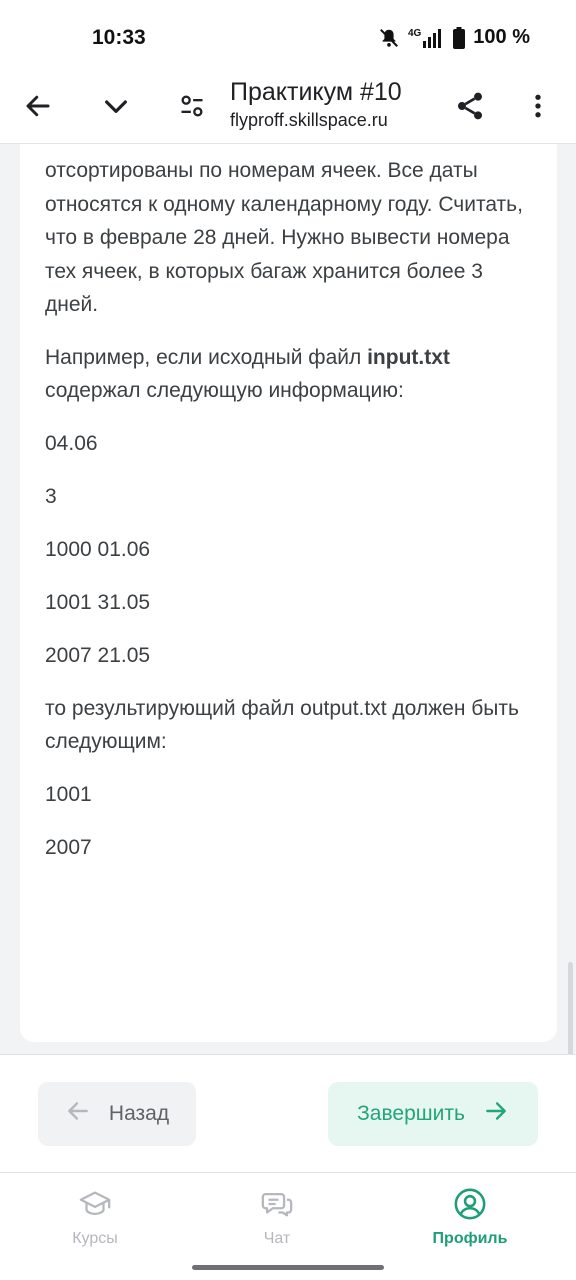 The image size is (576, 1280). I want to click on nav-item-profile: Профиль, so click(470, 1217).